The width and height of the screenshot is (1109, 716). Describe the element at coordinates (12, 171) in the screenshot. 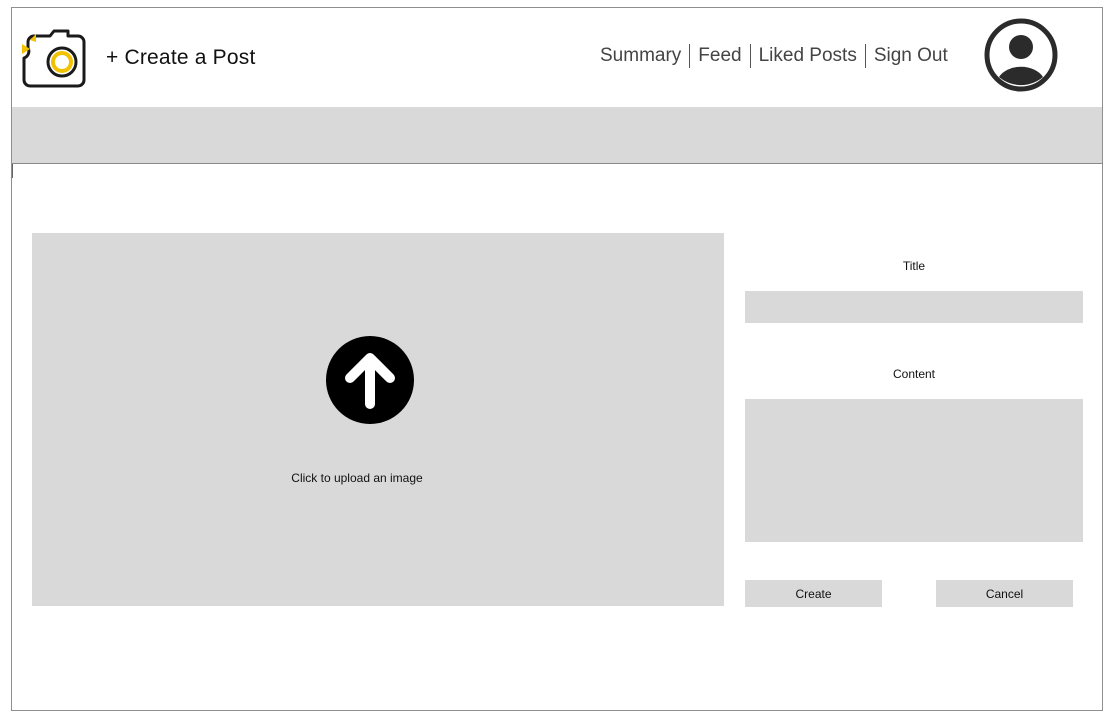

I see `divider-tick` at that location.